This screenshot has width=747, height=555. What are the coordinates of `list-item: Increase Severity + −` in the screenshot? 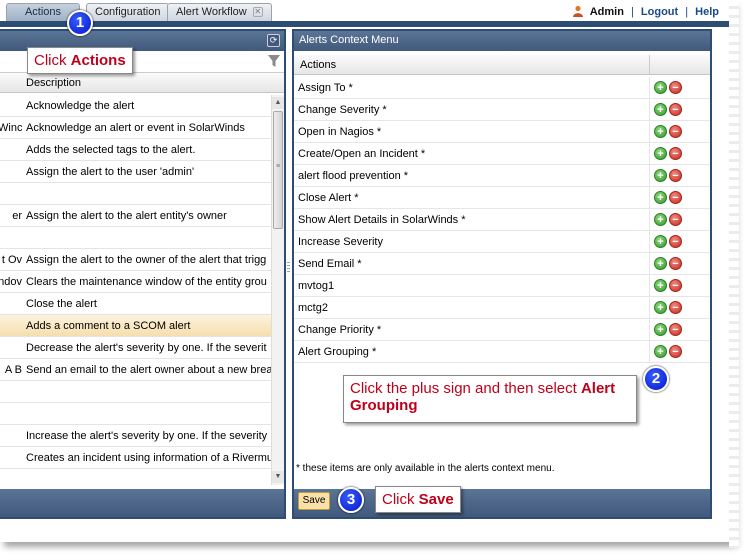 It's located at (502, 242).